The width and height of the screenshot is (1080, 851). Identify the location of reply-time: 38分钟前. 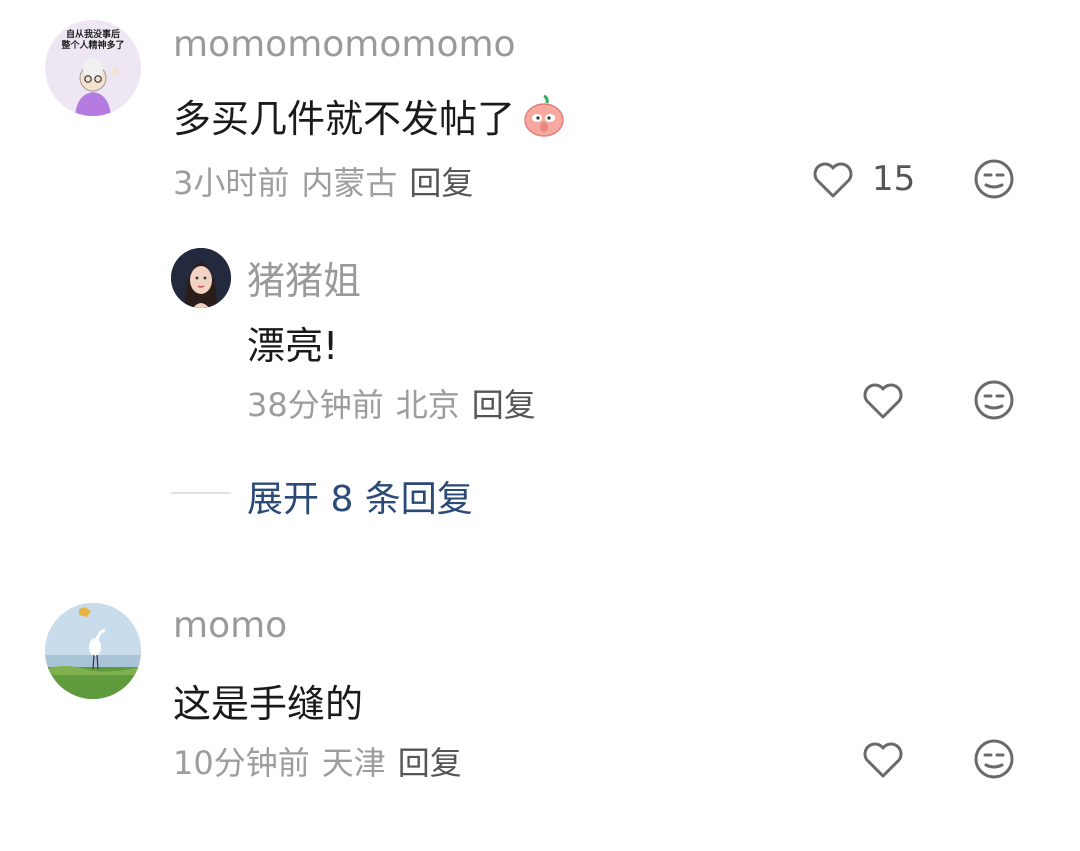
(315, 405).